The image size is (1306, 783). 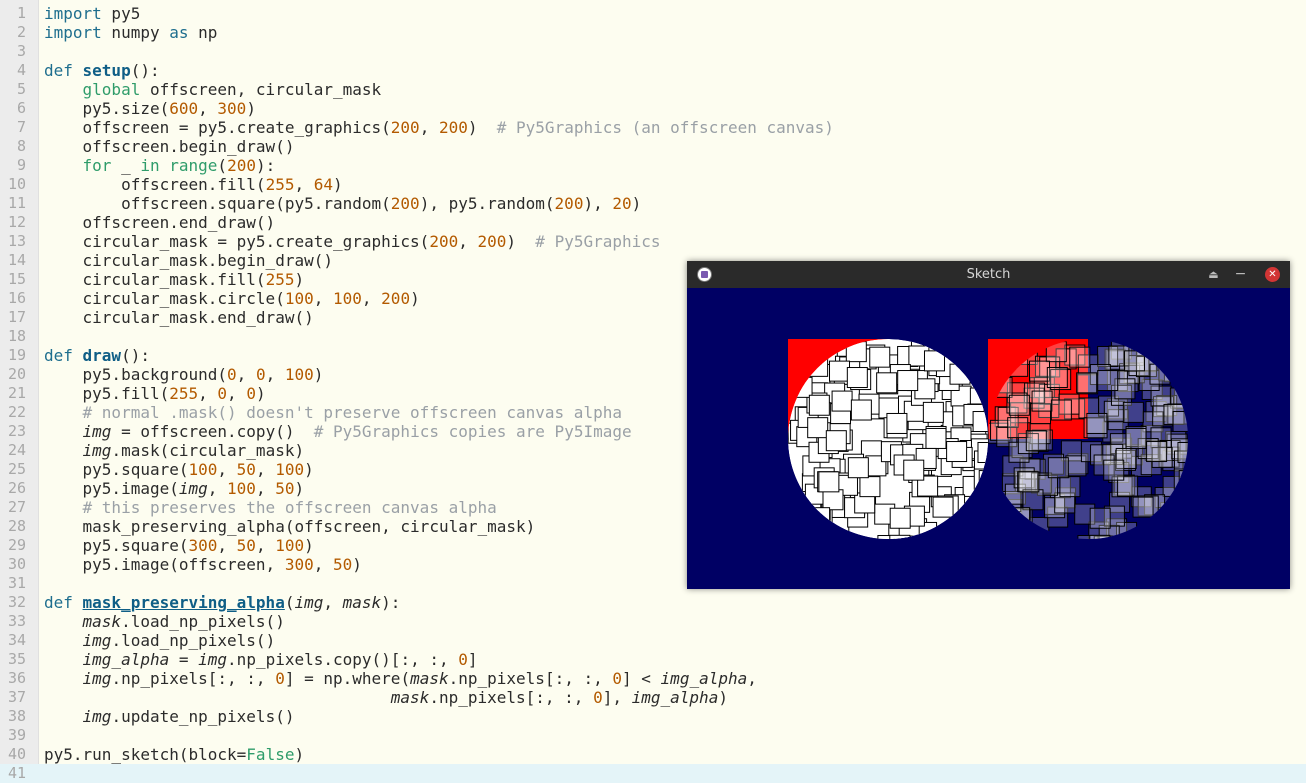 What do you see at coordinates (386, 697) in the screenshot?
I see `code-text: mask.np_pixels[:, :, 0], img_alpha)` at bounding box center [386, 697].